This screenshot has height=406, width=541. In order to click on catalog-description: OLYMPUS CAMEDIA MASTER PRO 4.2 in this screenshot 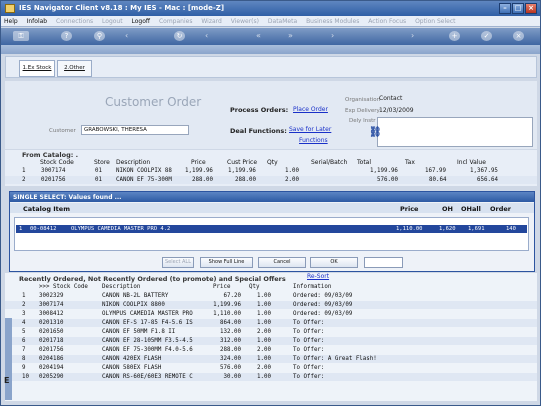, I will do `click(121, 229)`.